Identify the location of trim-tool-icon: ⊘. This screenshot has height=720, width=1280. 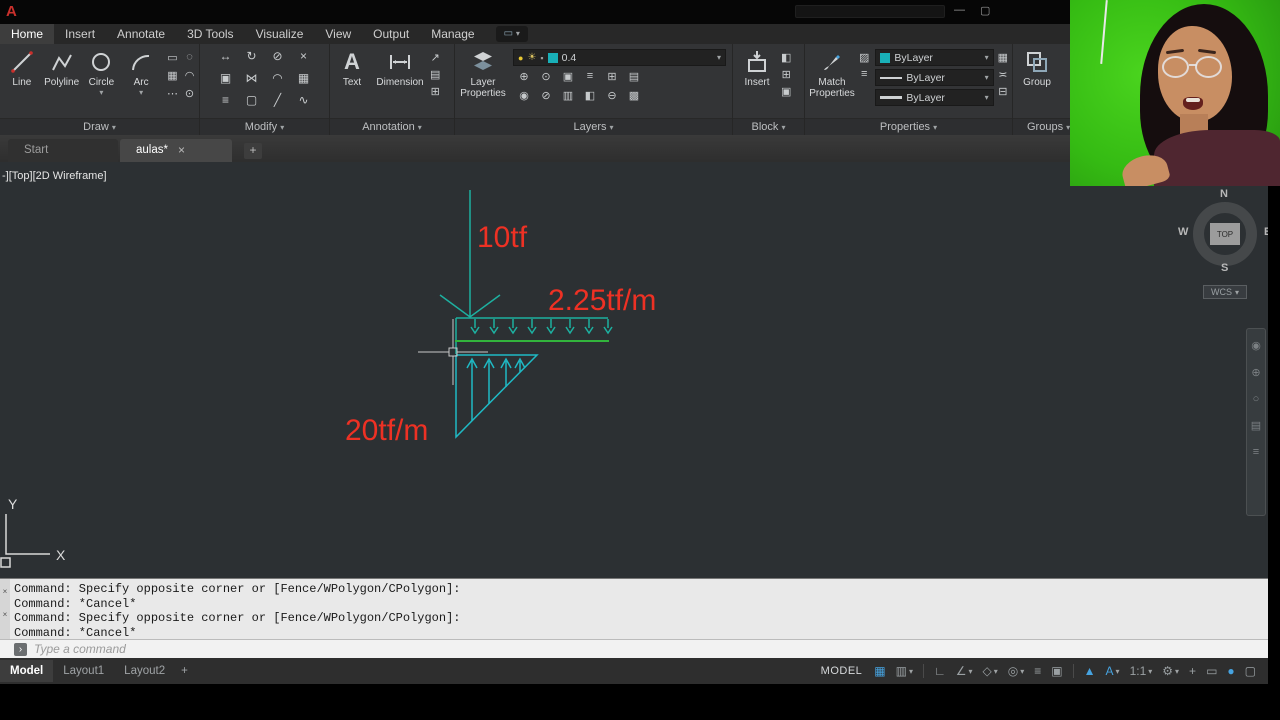
(278, 60).